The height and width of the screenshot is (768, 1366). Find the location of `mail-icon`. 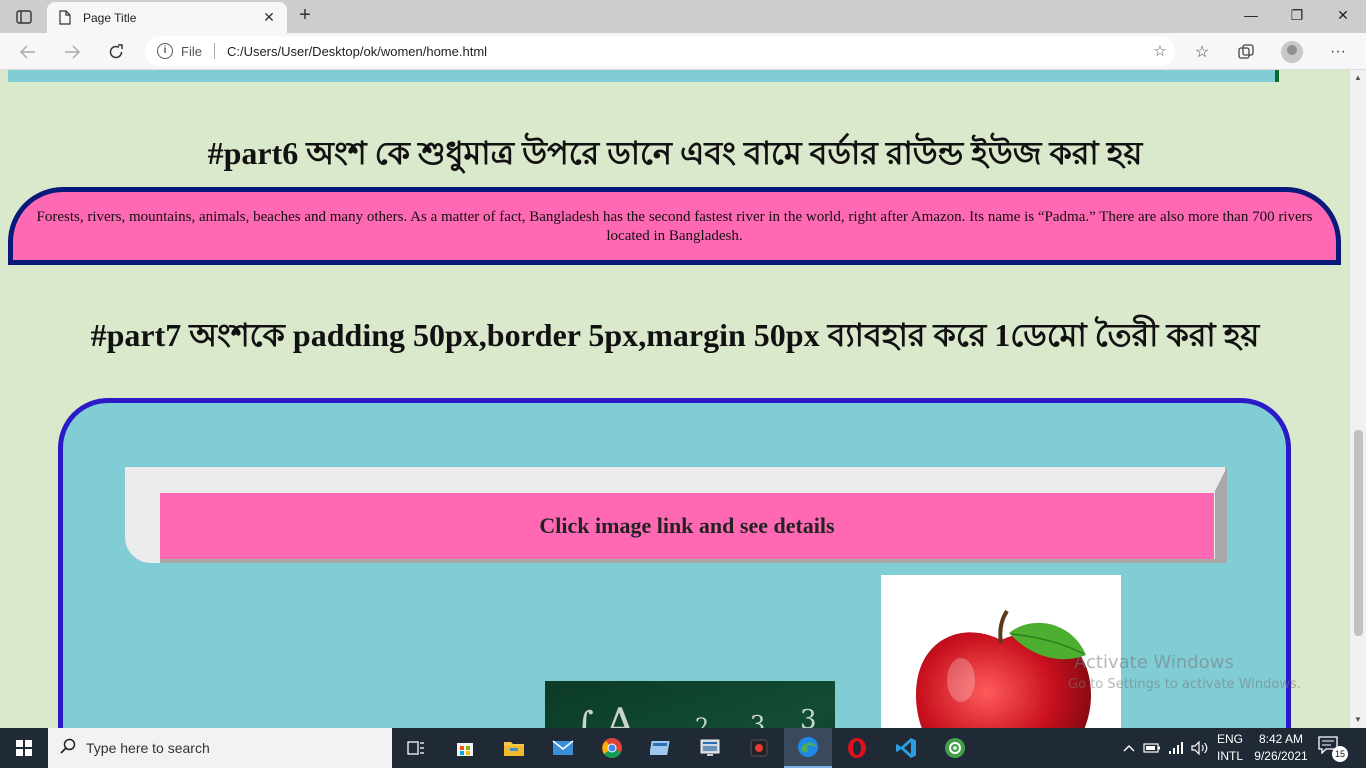

mail-icon is located at coordinates (563, 748).